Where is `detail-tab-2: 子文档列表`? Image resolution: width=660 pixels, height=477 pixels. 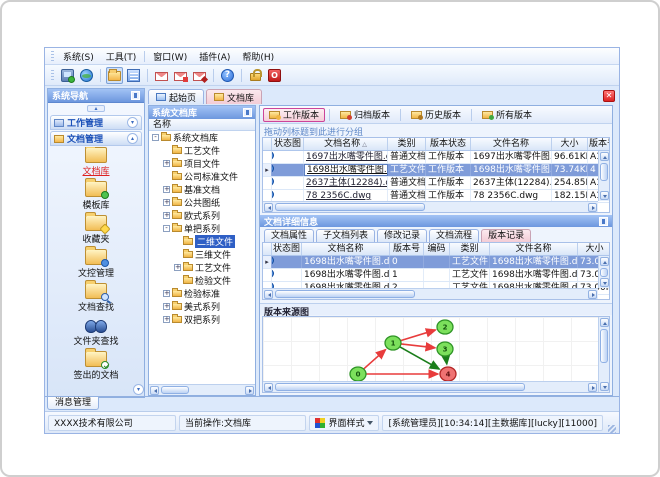 detail-tab-2: 子文档列表 is located at coordinates (346, 235).